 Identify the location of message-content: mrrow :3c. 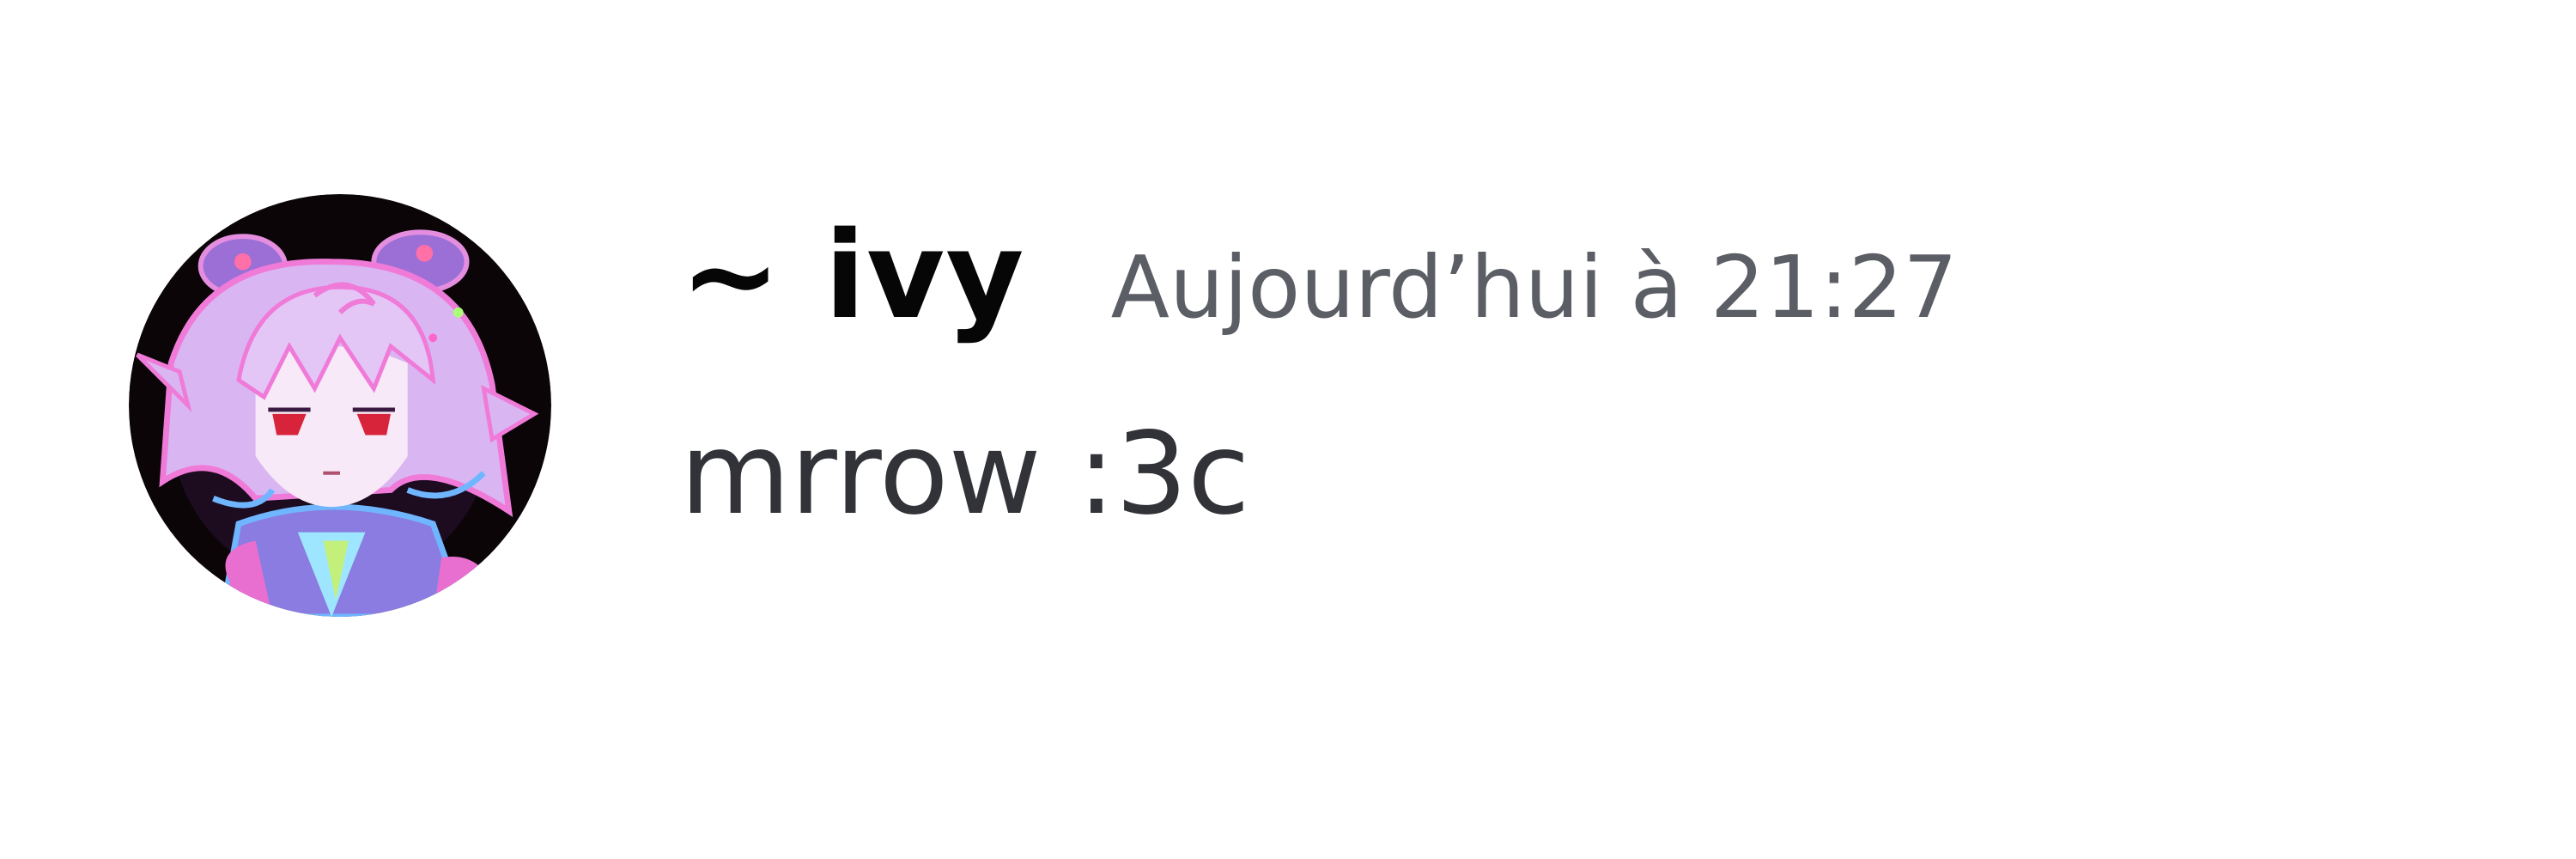
(965, 474).